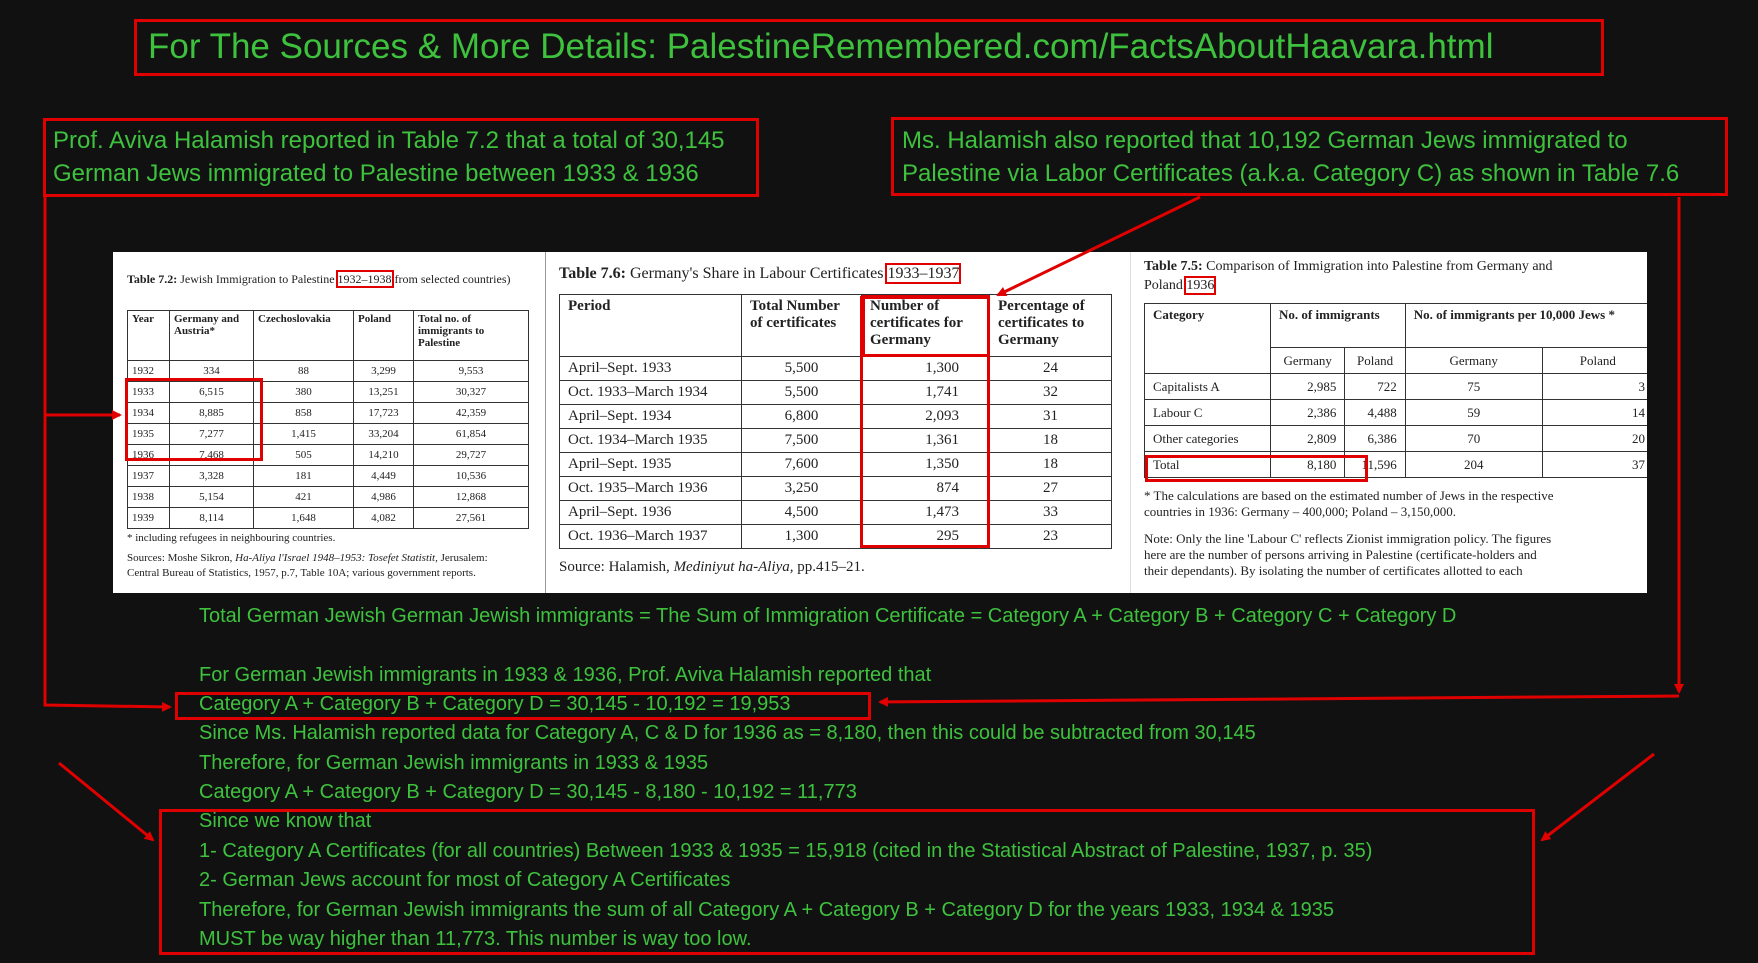 The width and height of the screenshot is (1758, 963). I want to click on table76-cell: Oct. 1935–March 1936, so click(650, 488).